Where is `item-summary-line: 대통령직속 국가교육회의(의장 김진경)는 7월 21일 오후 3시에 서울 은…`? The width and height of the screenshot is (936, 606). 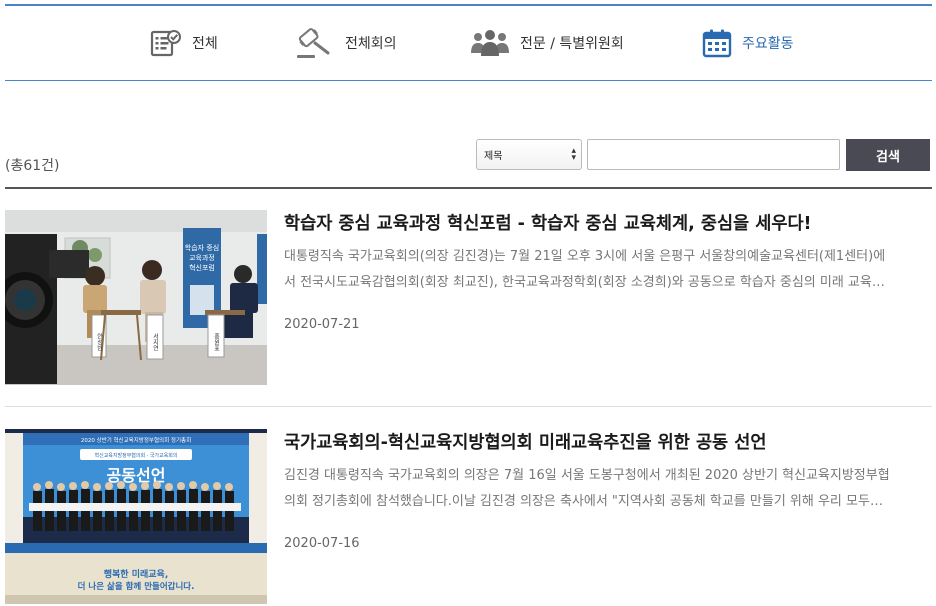
item-summary-line: 대통령직속 국가교육회의(의장 김진경)는 7월 21일 오후 3시에 서울 은… is located at coordinates (585, 256).